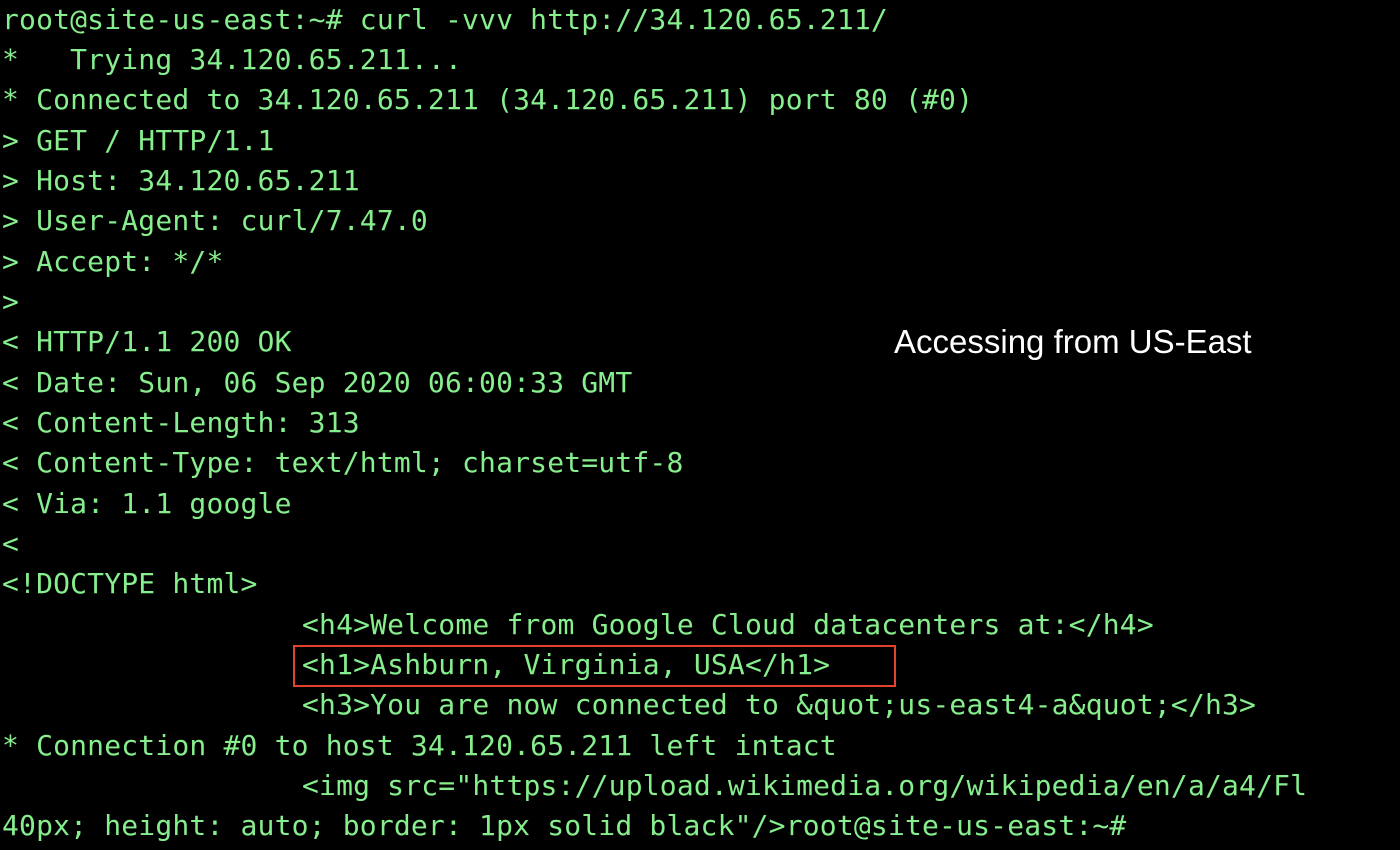 This screenshot has height=850, width=1400. I want to click on terminal-line-response-status: < HTTP/1.1 200 OK, so click(147, 341).